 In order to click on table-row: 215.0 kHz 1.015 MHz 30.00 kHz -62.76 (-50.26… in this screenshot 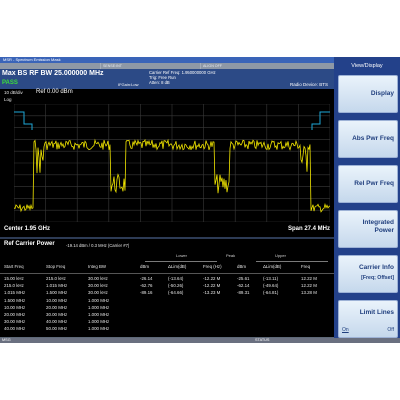, I will do `click(167, 286)`.